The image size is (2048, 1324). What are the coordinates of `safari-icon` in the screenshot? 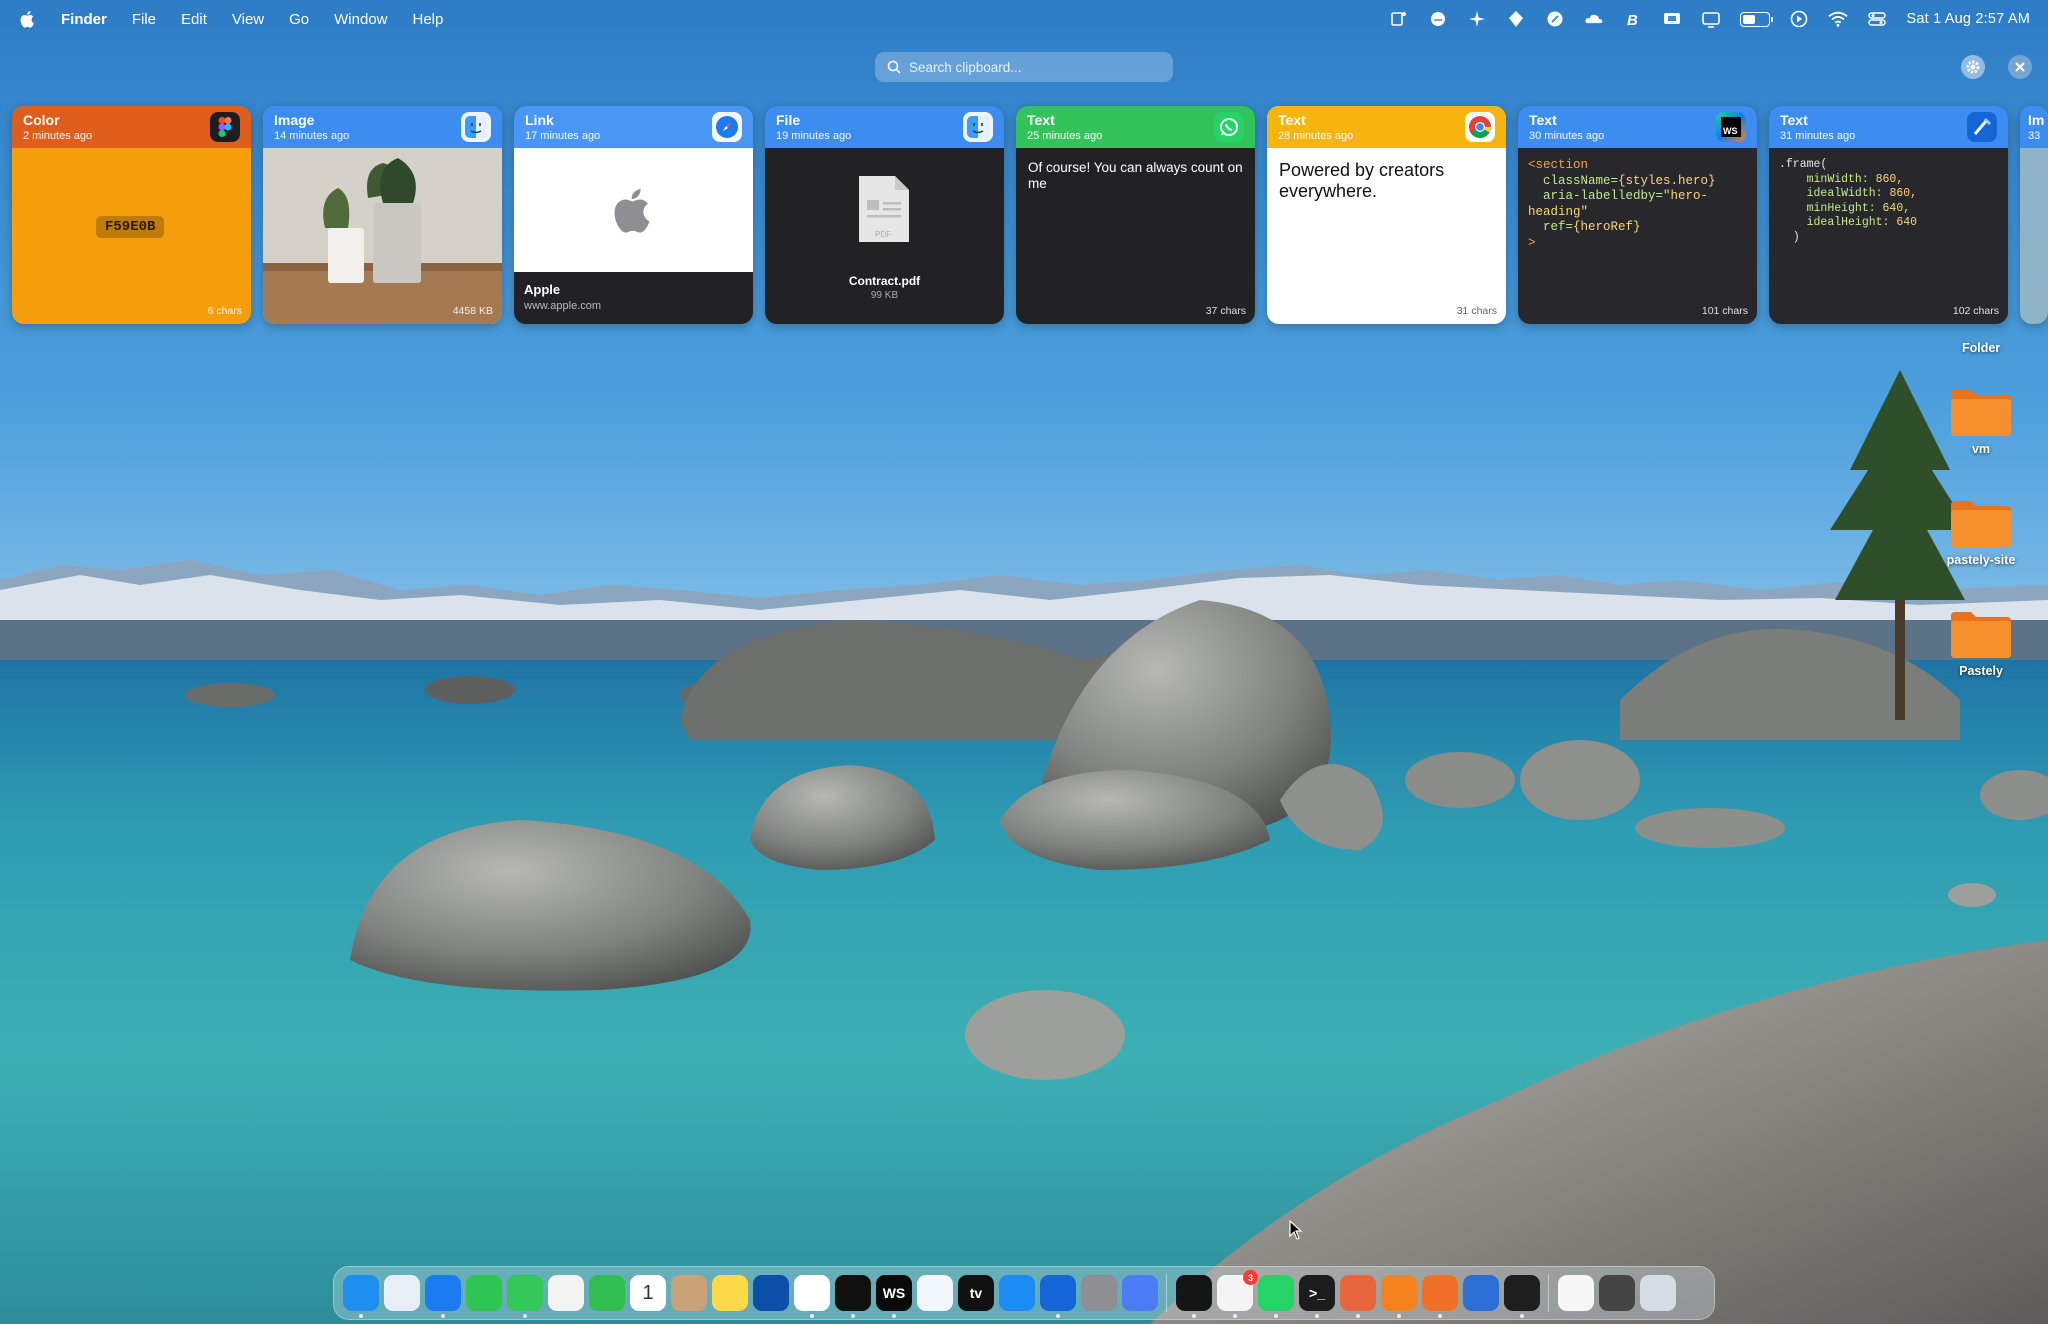 It's located at (727, 127).